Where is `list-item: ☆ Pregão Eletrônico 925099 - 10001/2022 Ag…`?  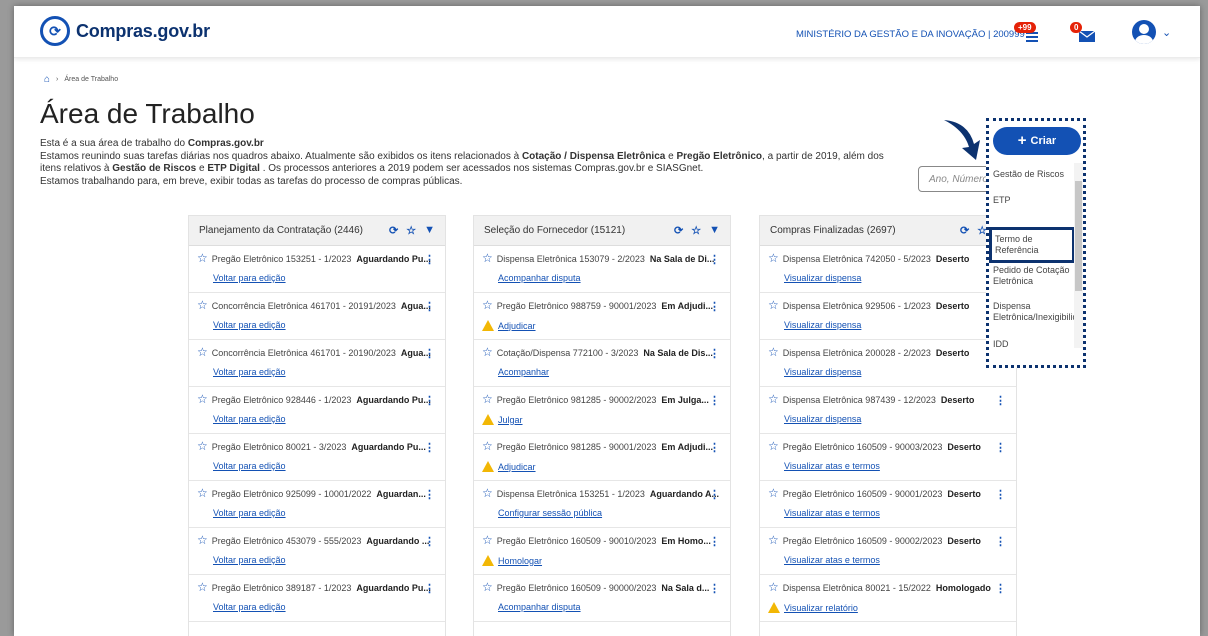 list-item: ☆ Pregão Eletrônico 925099 - 10001/2022 Ag… is located at coordinates (317, 504).